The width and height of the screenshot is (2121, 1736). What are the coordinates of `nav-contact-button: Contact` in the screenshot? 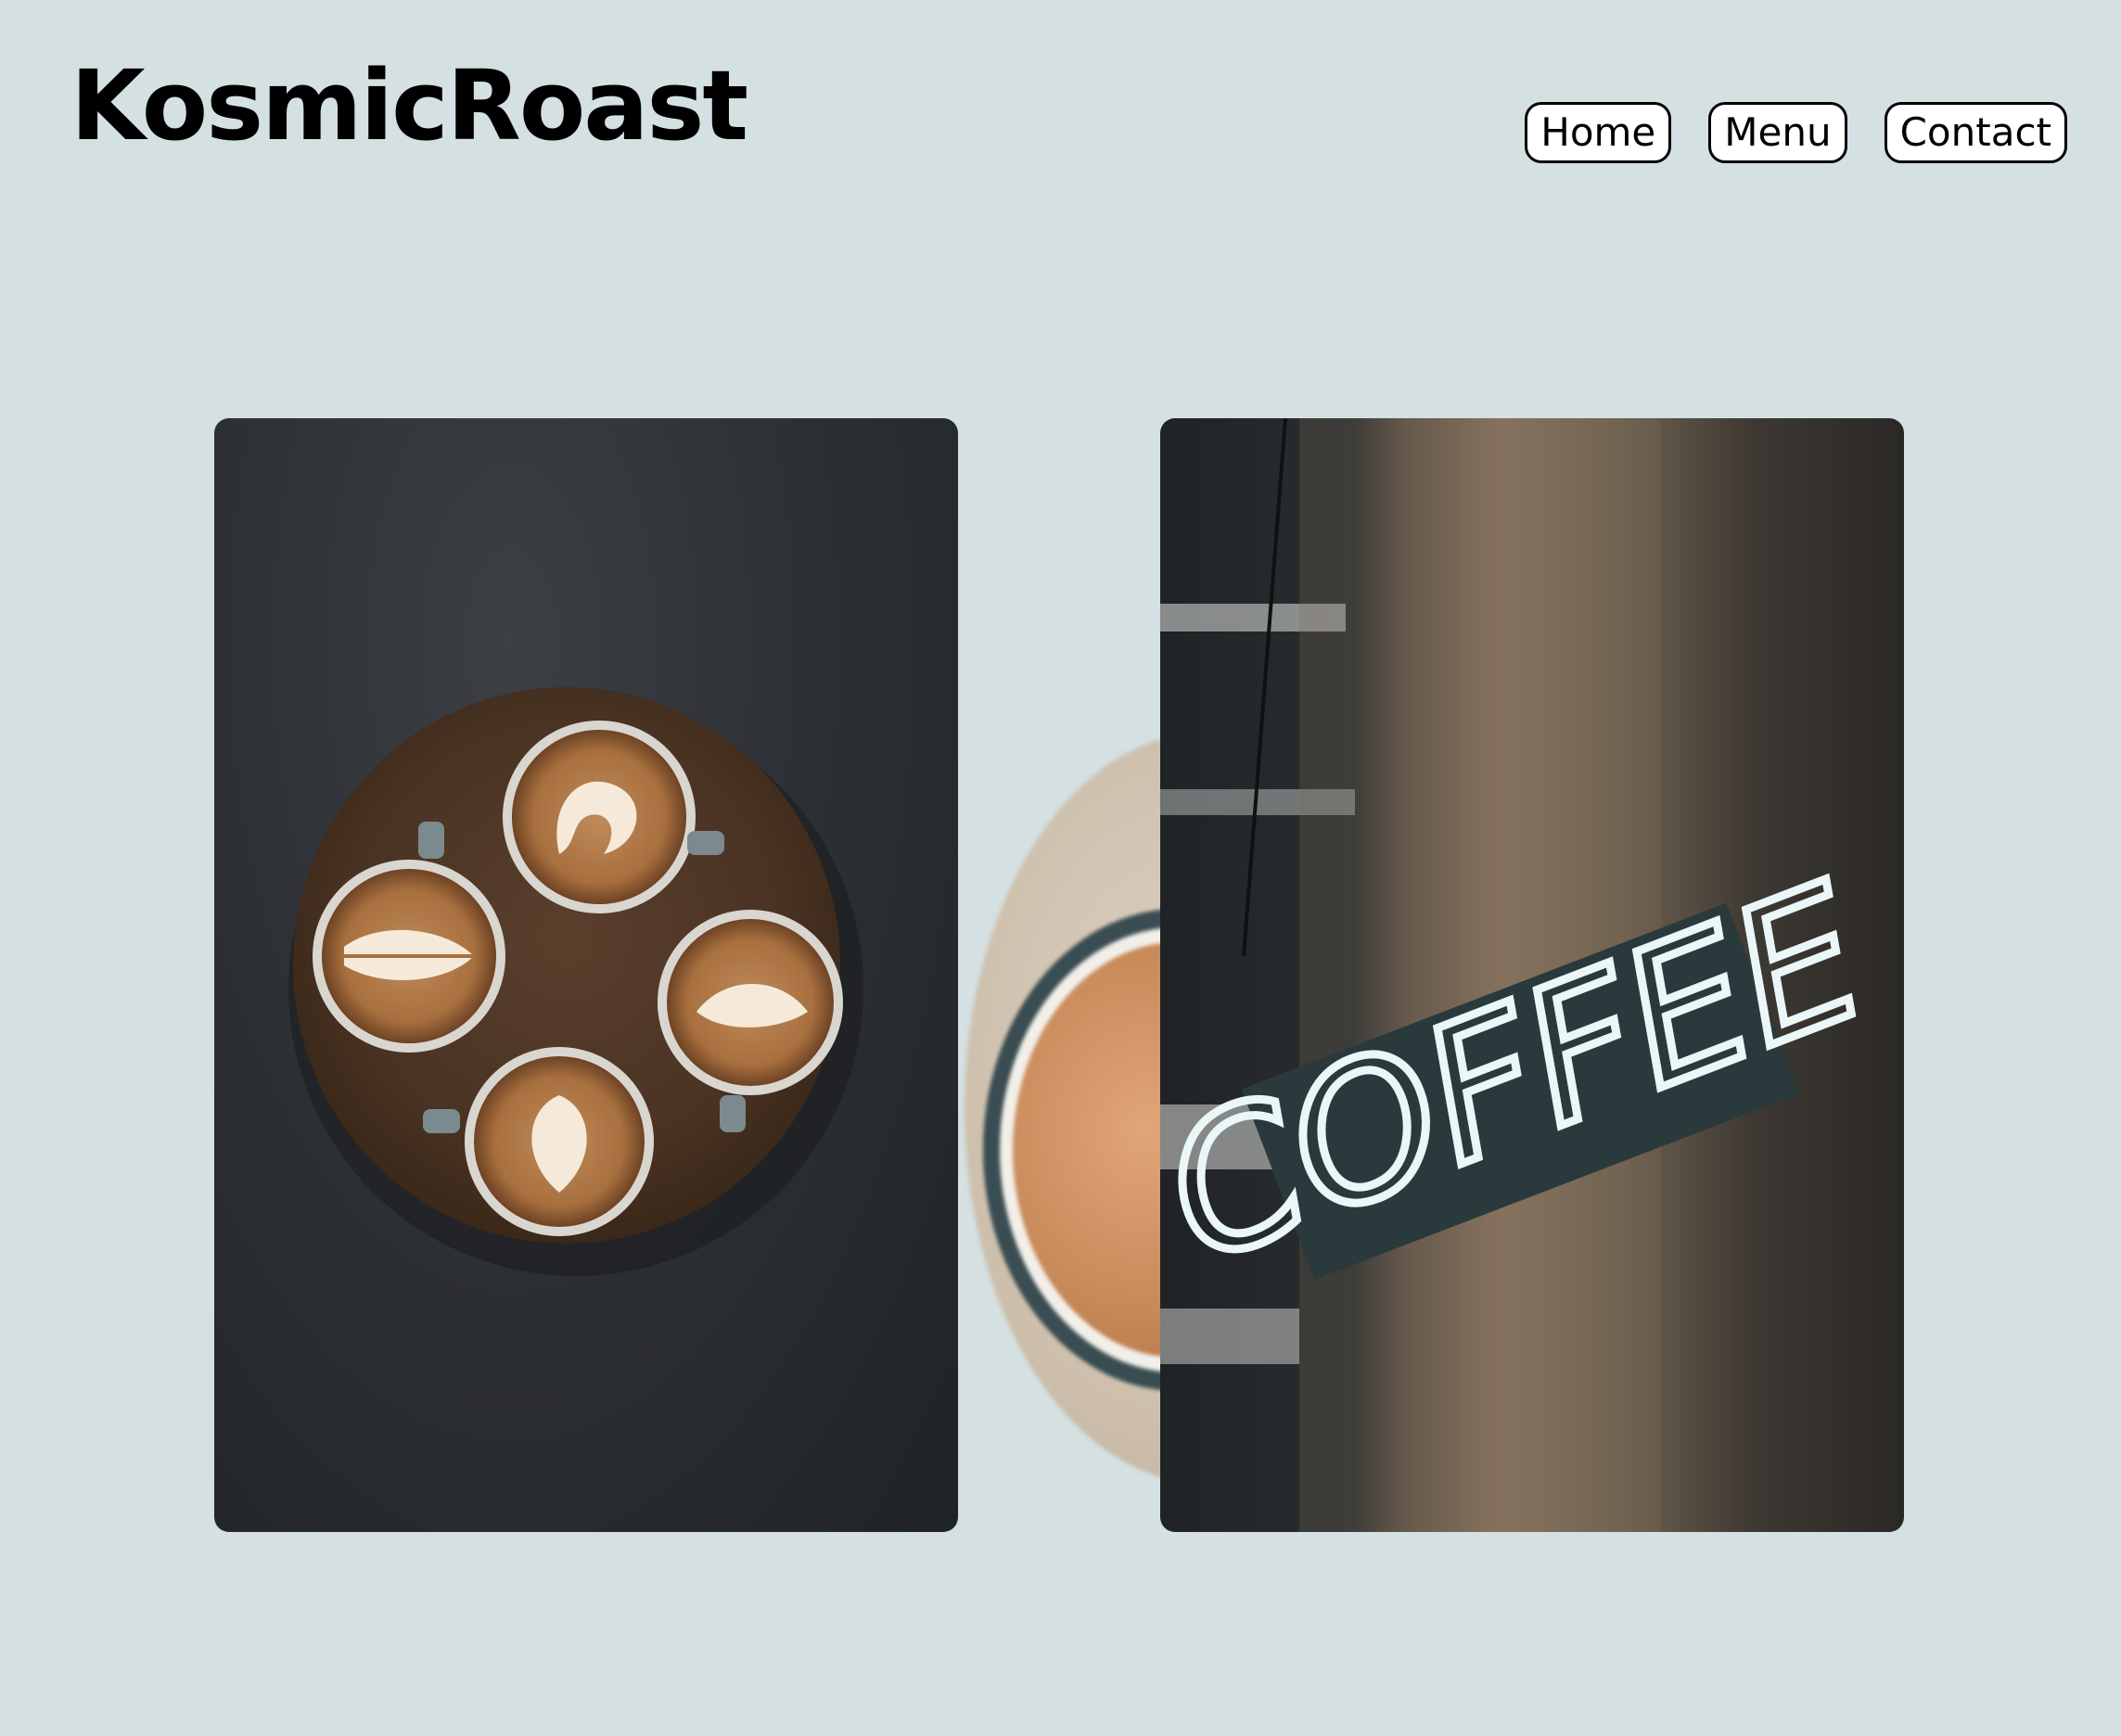 It's located at (1975, 132).